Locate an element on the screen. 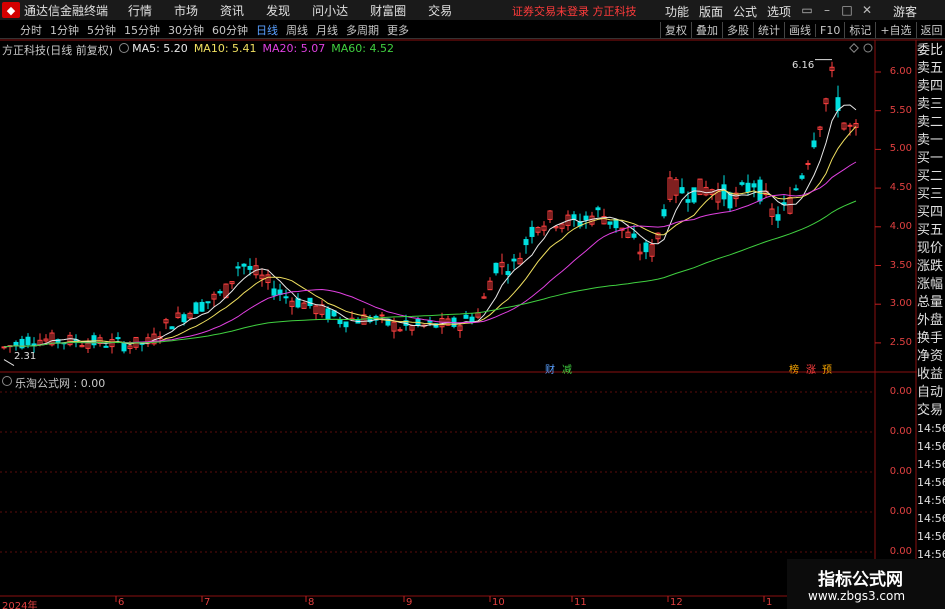 The image size is (945, 609). quote-panel-item: 总量 is located at coordinates (930, 302).